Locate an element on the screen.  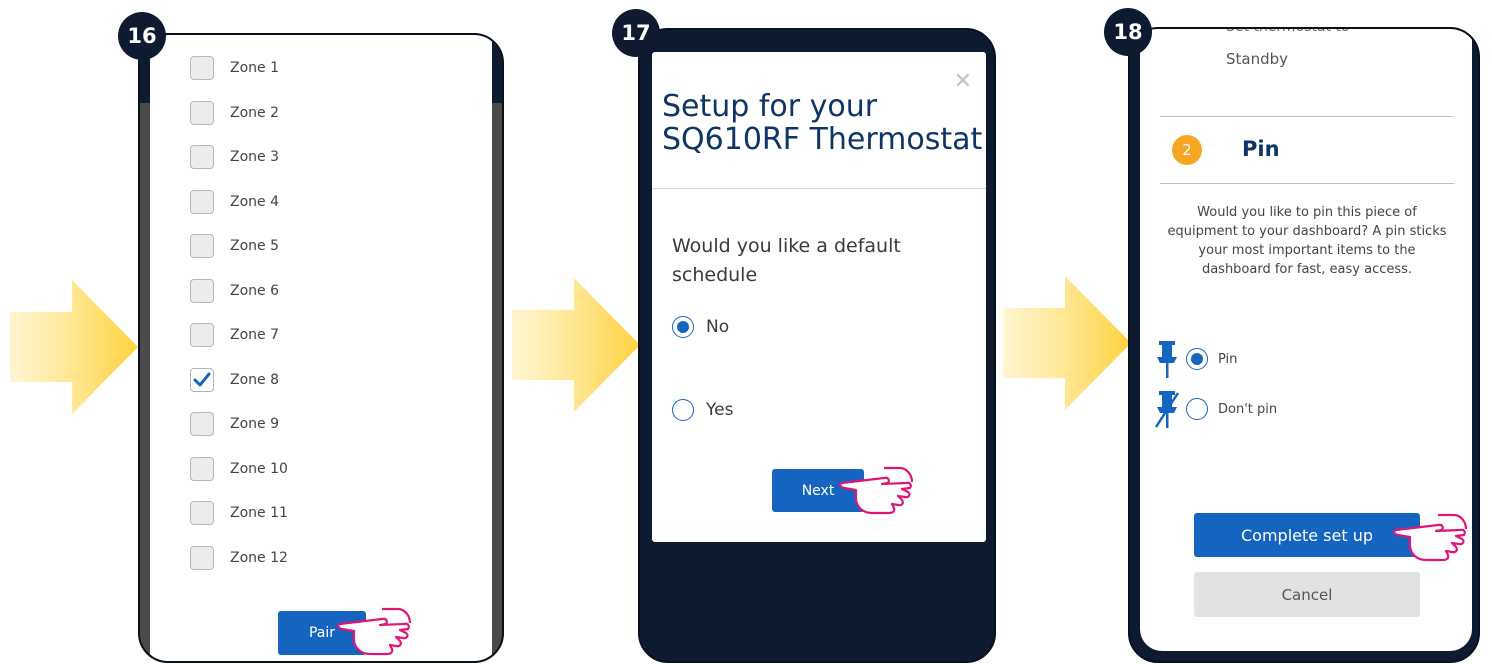
zone-list-item: Zone 11 is located at coordinates (239, 513).